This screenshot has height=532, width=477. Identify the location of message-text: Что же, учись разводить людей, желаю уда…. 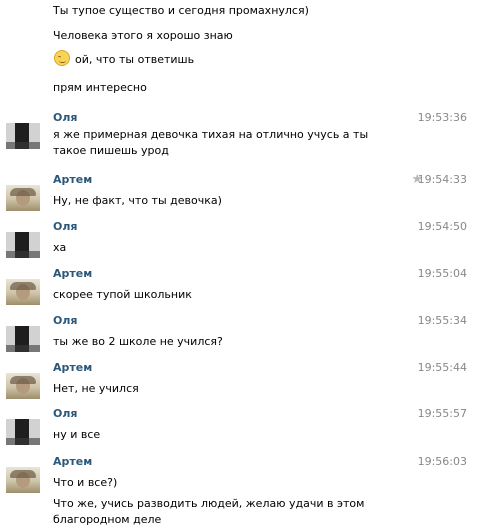
(209, 511).